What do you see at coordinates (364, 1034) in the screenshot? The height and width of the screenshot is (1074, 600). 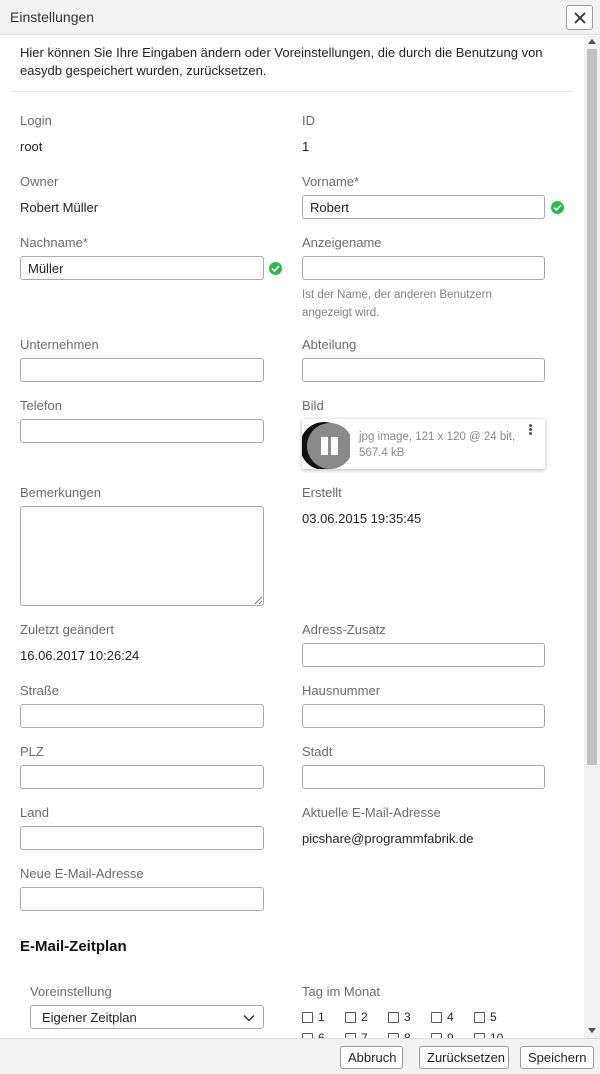 I see `day-label: 7` at bounding box center [364, 1034].